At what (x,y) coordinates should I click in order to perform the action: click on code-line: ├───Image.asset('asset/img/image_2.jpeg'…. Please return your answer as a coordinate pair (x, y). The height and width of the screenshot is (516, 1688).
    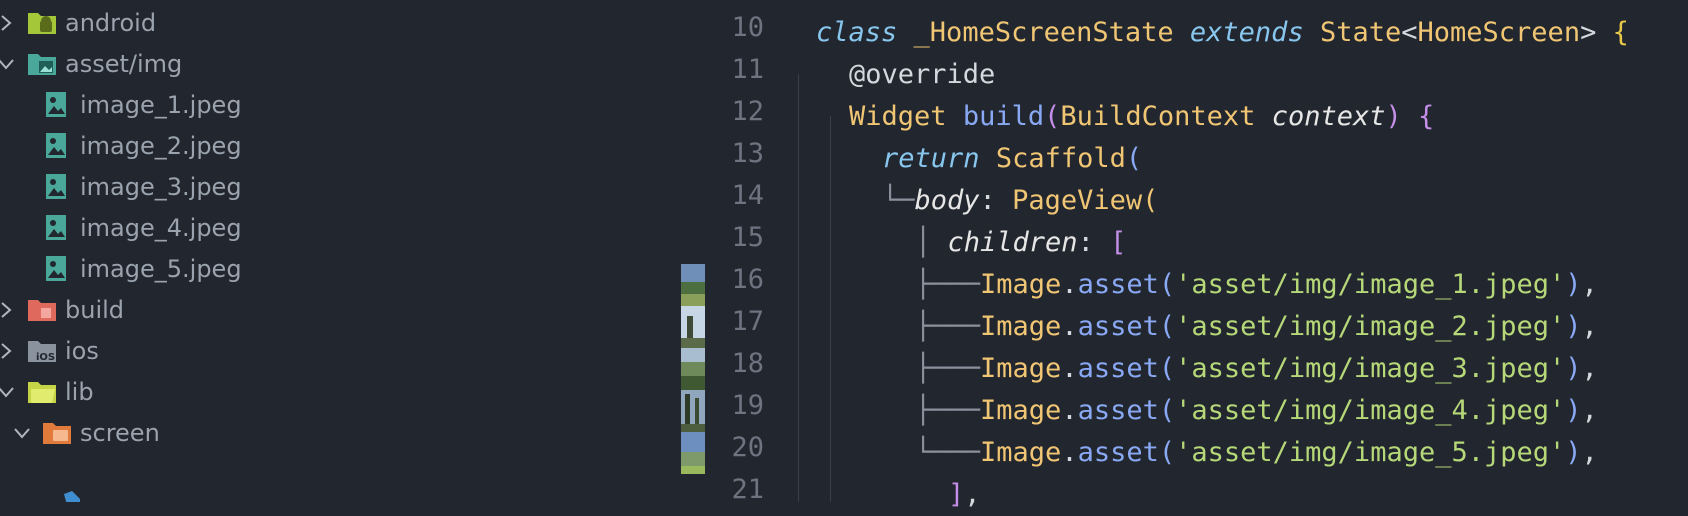
    Looking at the image, I should click on (1256, 326).